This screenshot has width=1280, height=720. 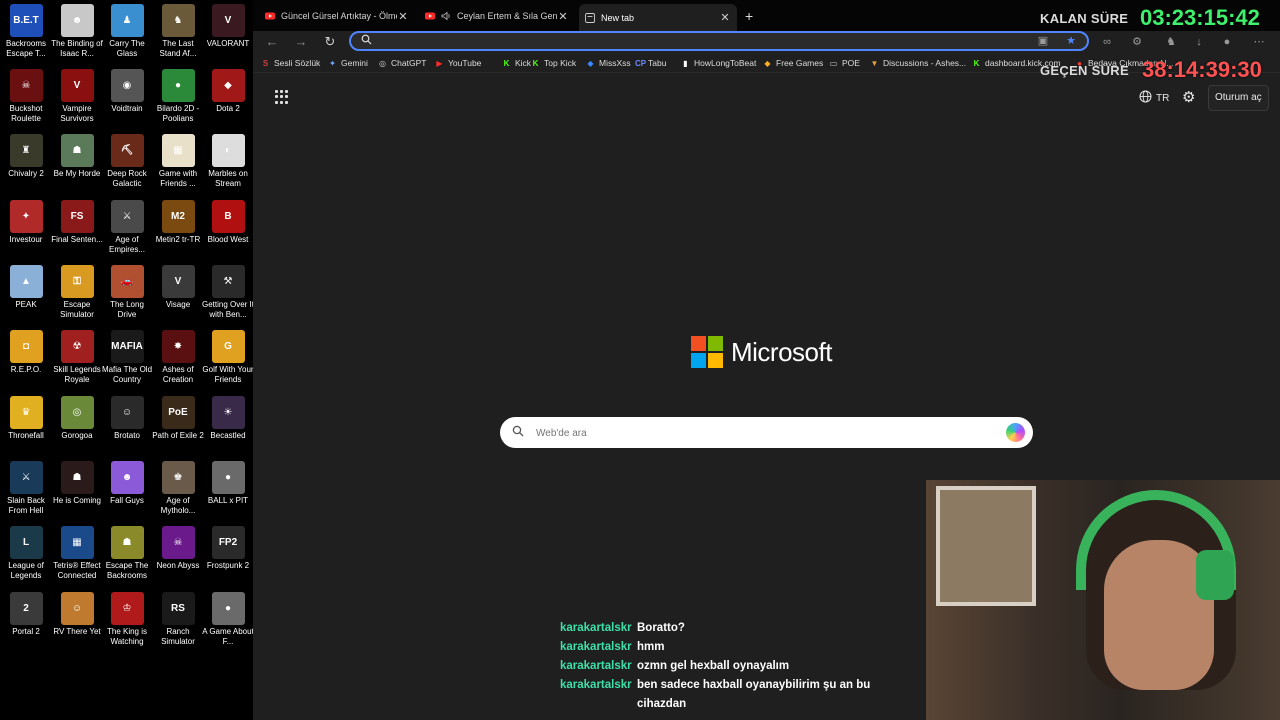 I want to click on web-search-box, so click(x=766, y=432).